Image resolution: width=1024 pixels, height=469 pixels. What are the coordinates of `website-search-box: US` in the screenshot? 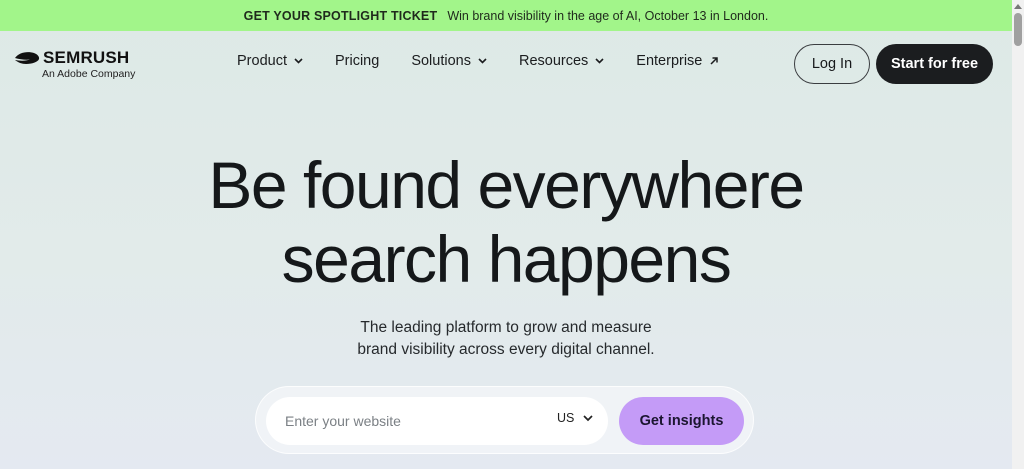 It's located at (437, 421).